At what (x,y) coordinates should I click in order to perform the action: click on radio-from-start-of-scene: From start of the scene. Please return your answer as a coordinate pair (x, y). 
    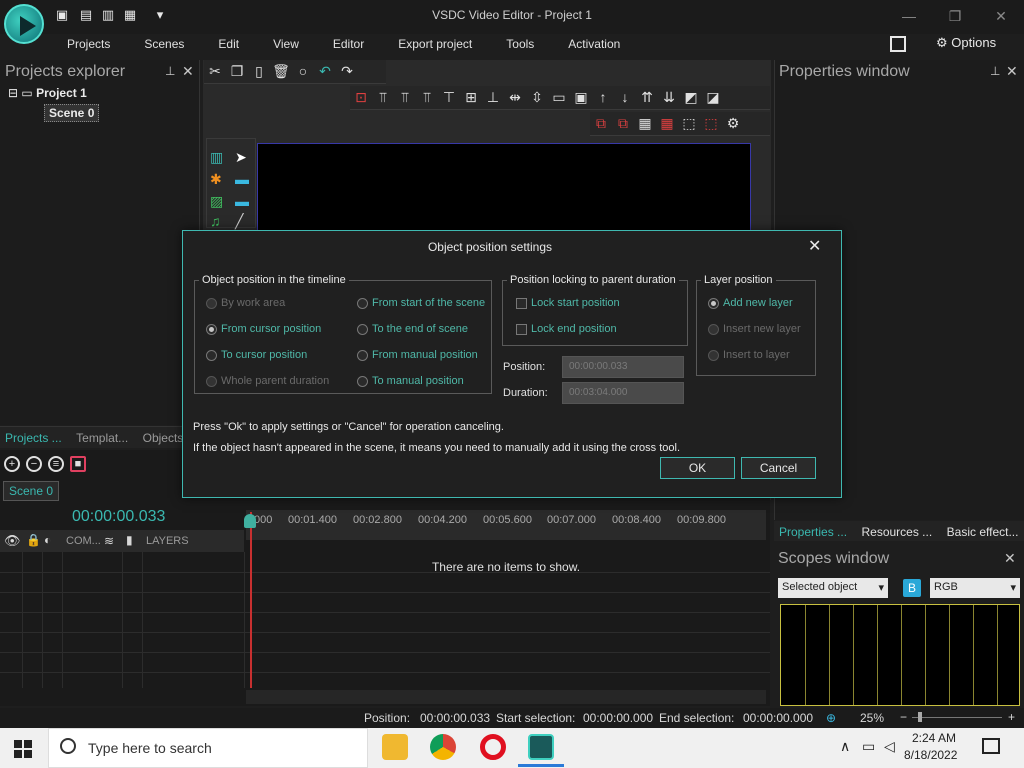
    Looking at the image, I should click on (421, 303).